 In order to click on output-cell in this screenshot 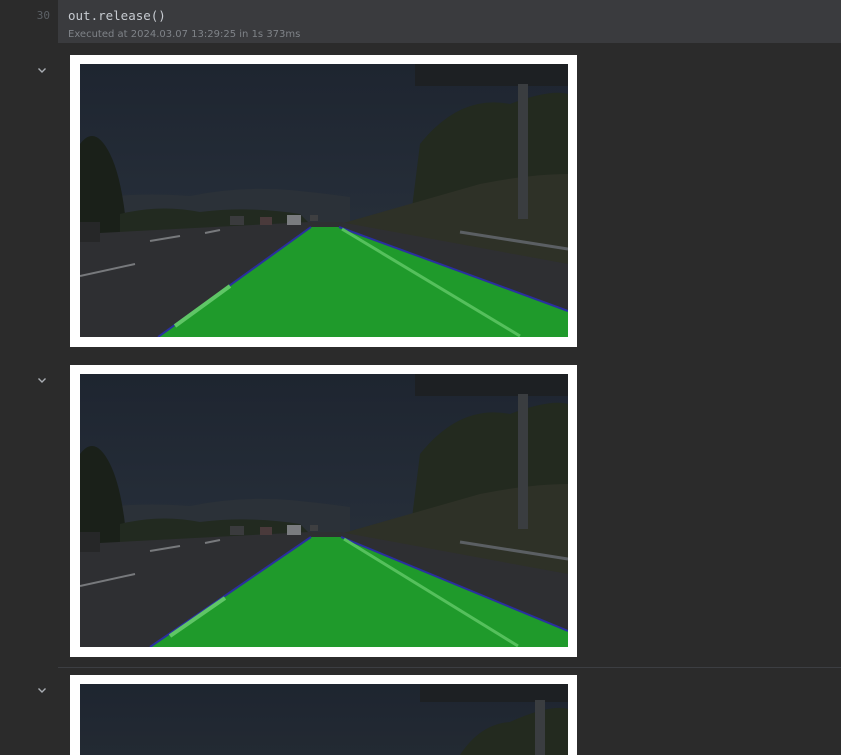, I will do `click(420, 709)`.